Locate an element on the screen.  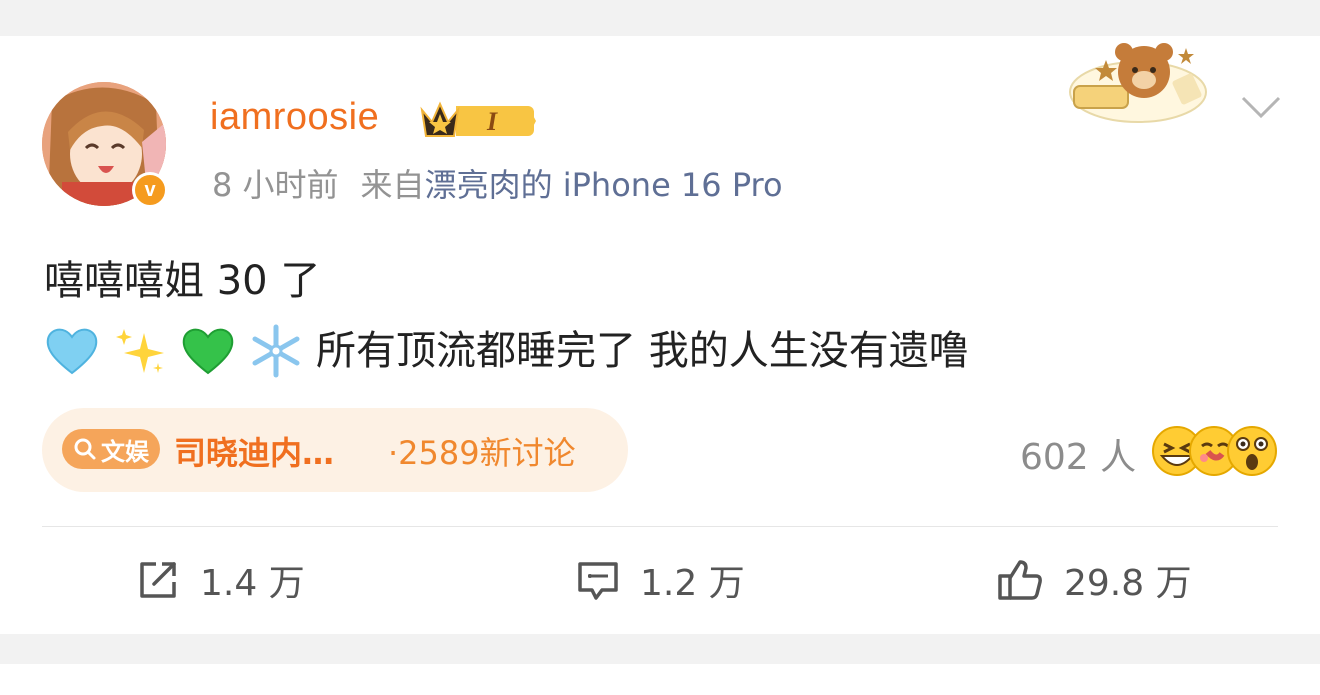
reaction-emojis is located at coordinates (1215, 451).